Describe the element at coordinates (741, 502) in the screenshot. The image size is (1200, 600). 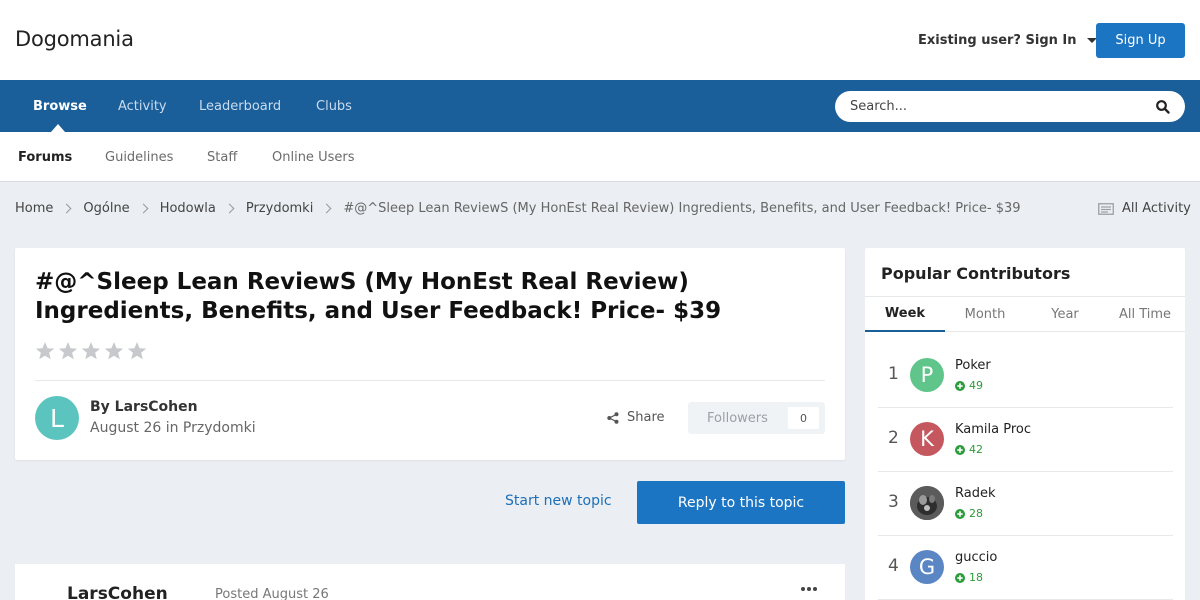
I see `reply-button: Reply to this topic` at that location.